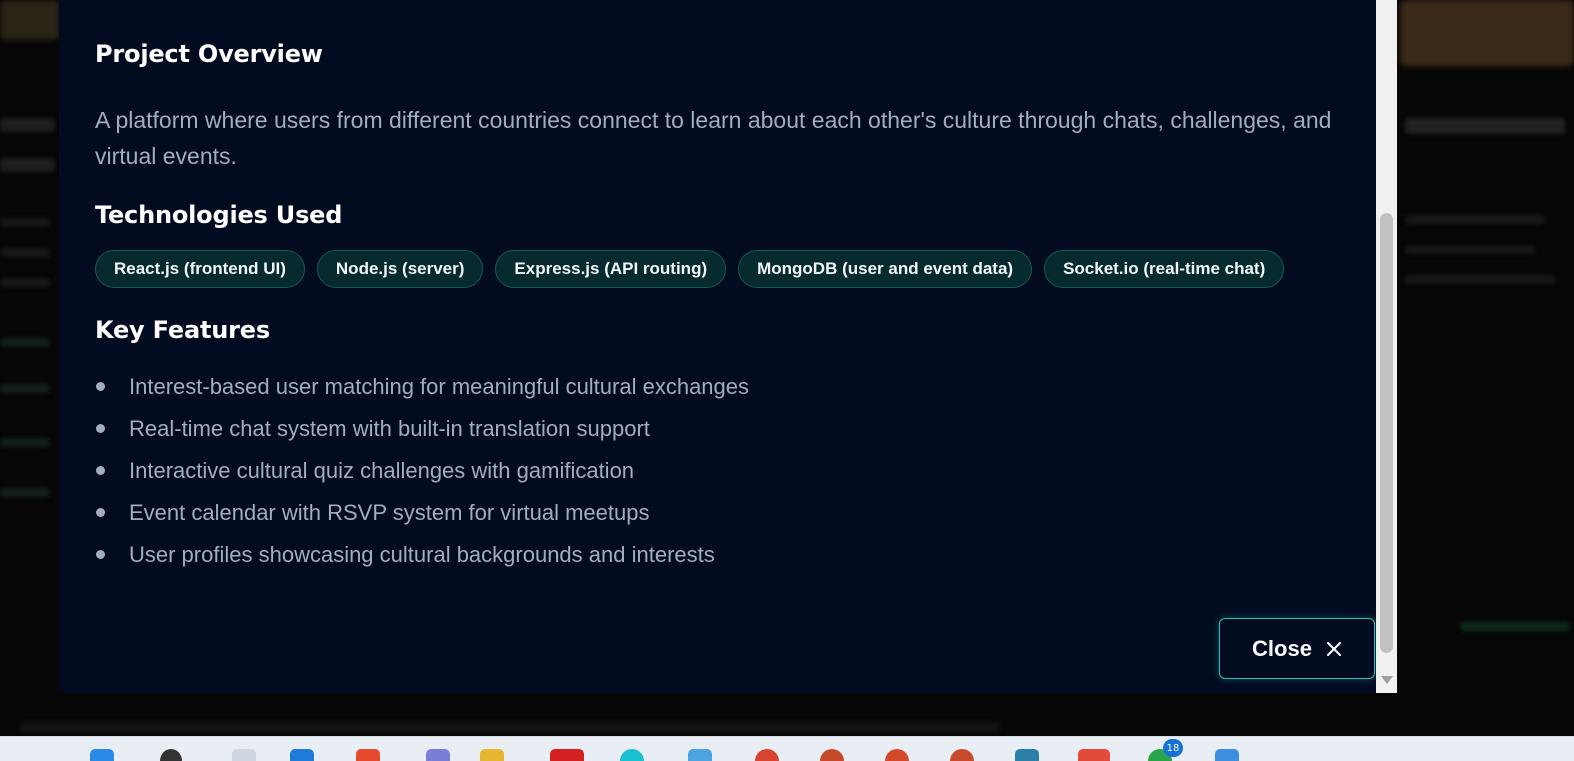  Describe the element at coordinates (567, 755) in the screenshot. I see `app-red-icon` at that location.